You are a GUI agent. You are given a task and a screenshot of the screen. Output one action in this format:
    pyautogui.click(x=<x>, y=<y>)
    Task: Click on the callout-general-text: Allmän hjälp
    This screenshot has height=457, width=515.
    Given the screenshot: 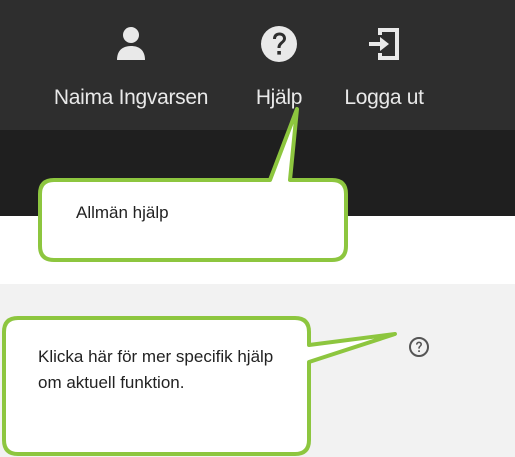 What is the action you would take?
    pyautogui.click(x=122, y=212)
    